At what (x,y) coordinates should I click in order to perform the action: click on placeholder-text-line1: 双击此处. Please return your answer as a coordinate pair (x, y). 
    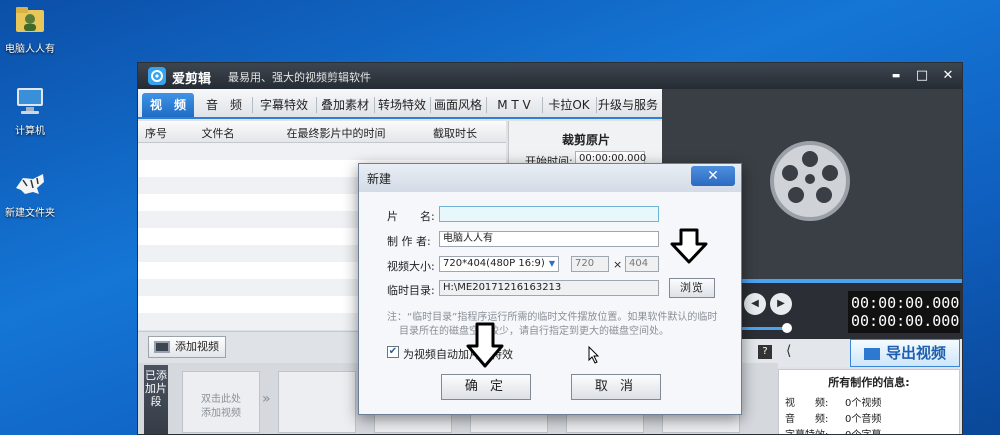
    Looking at the image, I should click on (221, 399).